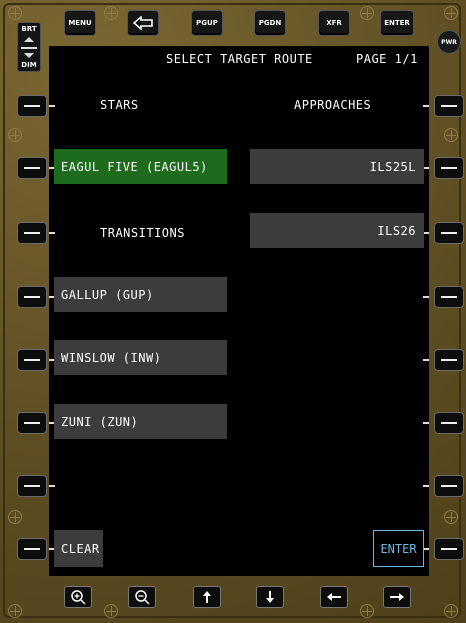 The width and height of the screenshot is (466, 623). What do you see at coordinates (140, 294) in the screenshot?
I see `transition-option-gup: GALLUP (GUP)` at bounding box center [140, 294].